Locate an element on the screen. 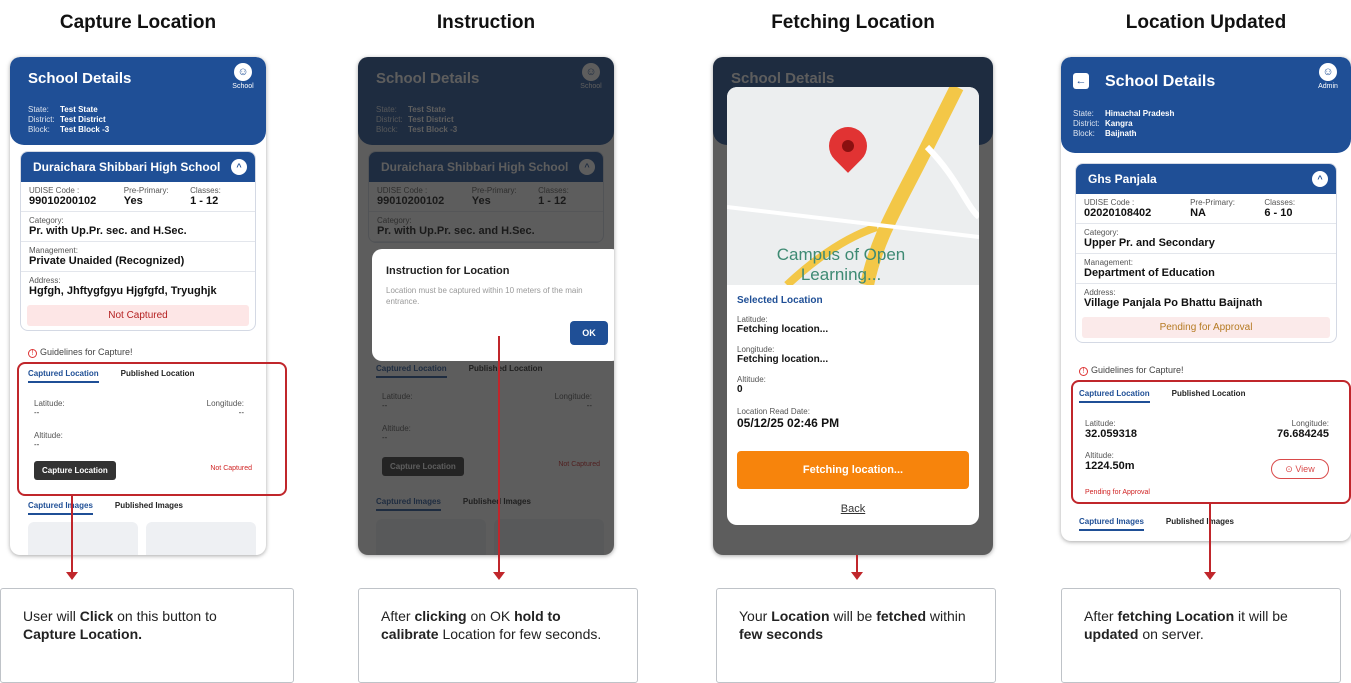  classes-value: 1 - 12 is located at coordinates (204, 201).